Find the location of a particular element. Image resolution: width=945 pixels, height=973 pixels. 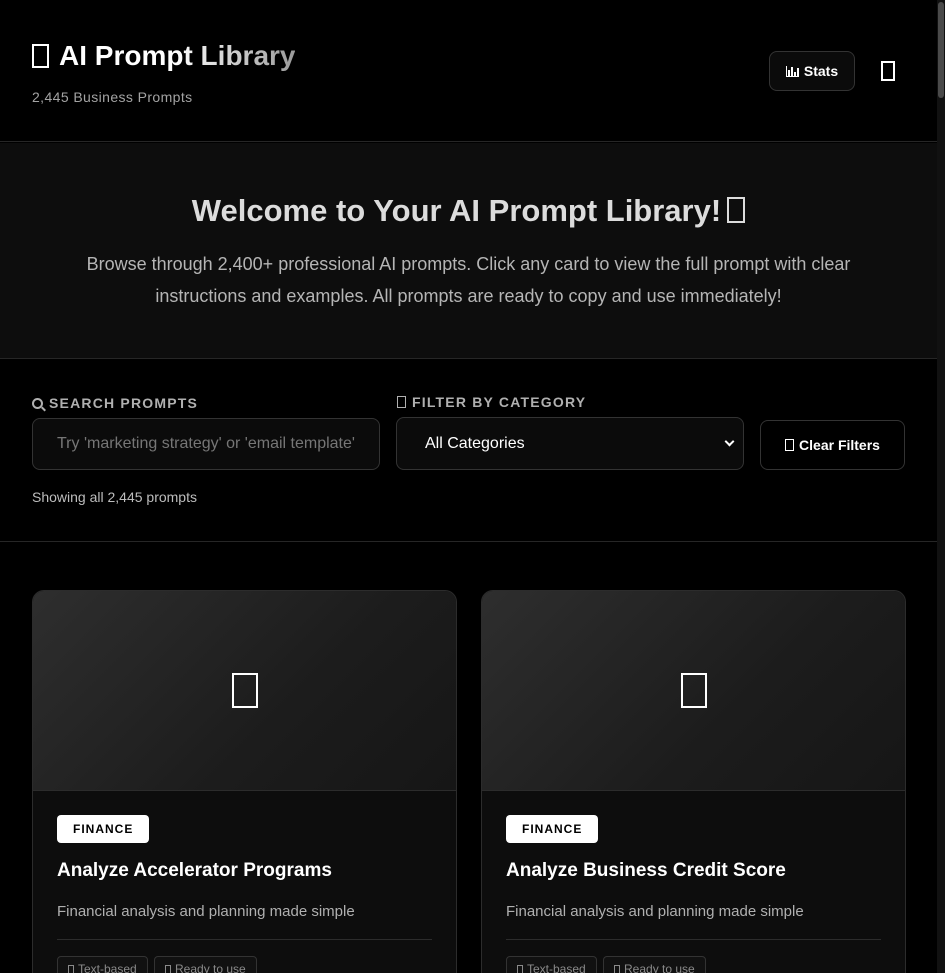

app-title-text: AI Prompt Library is located at coordinates (177, 55).